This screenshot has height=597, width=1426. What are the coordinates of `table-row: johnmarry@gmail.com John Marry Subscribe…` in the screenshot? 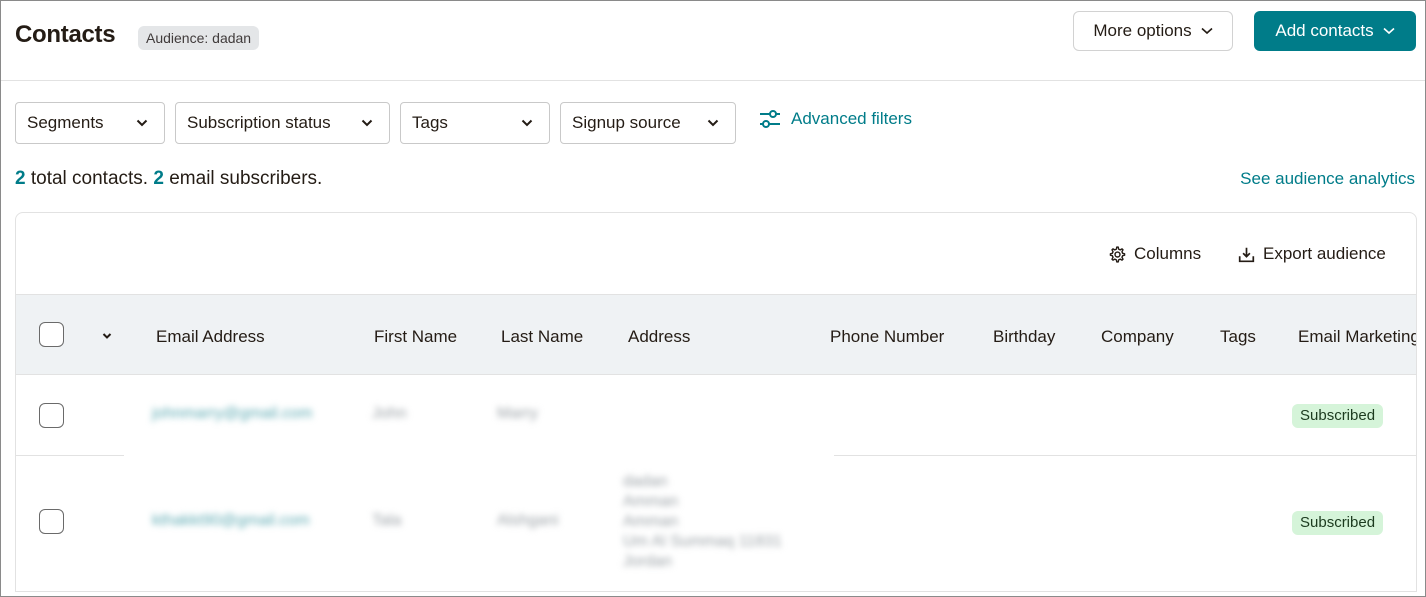 It's located at (716, 415).